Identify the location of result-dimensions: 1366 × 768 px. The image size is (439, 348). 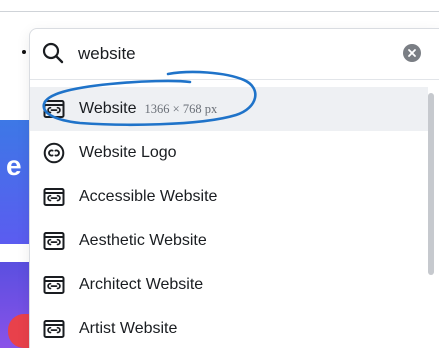
(181, 109).